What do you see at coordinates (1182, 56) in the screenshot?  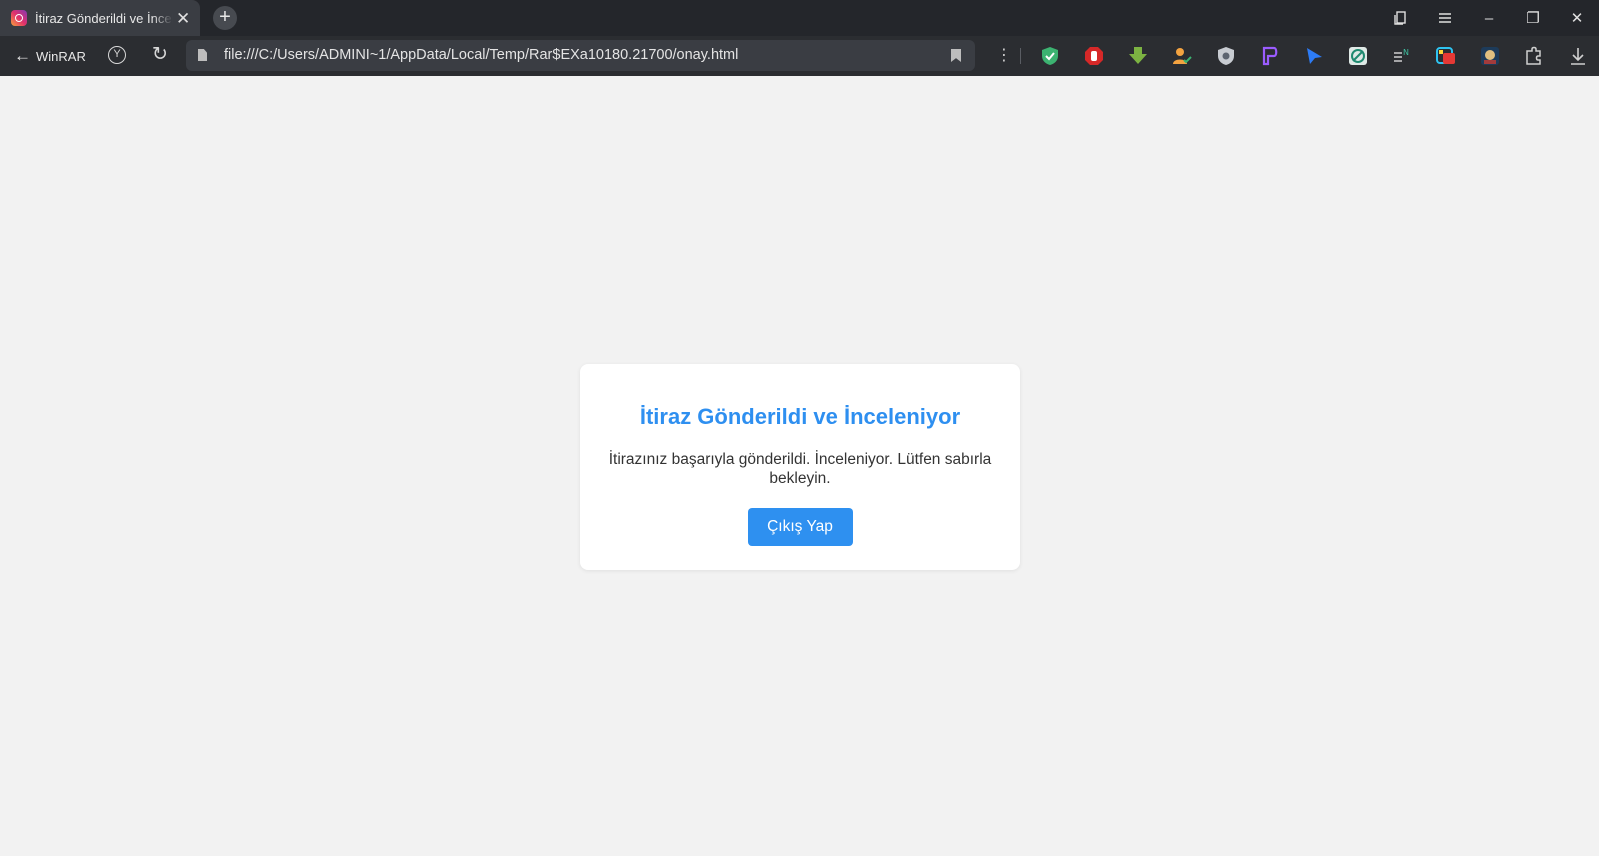 I see `person-check-icon` at bounding box center [1182, 56].